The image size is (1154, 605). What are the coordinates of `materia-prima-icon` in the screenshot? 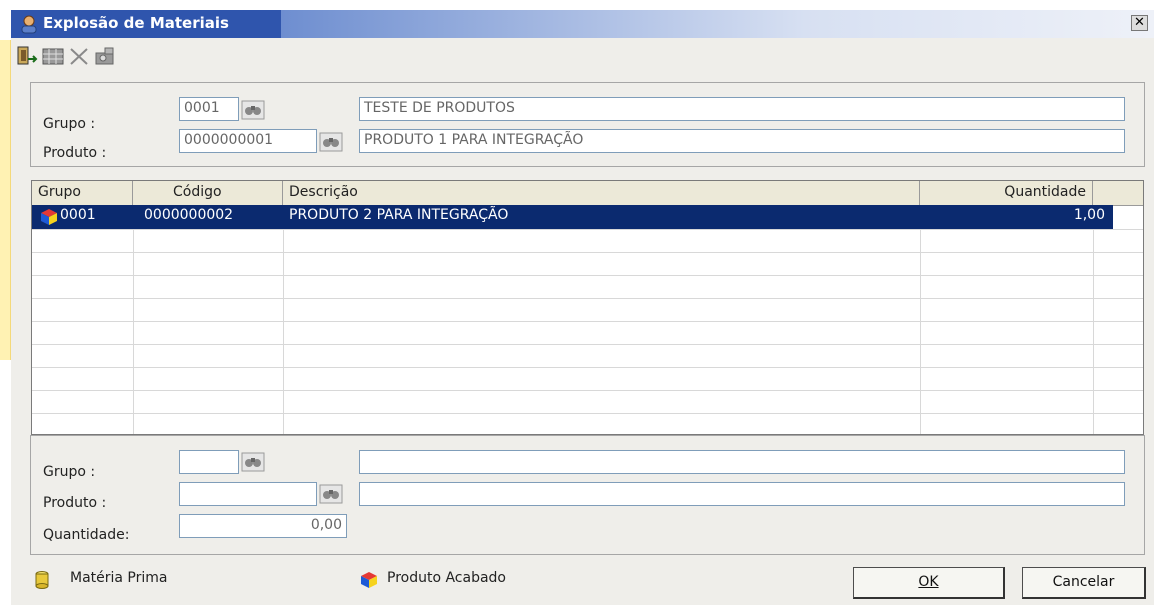 It's located at (42, 580).